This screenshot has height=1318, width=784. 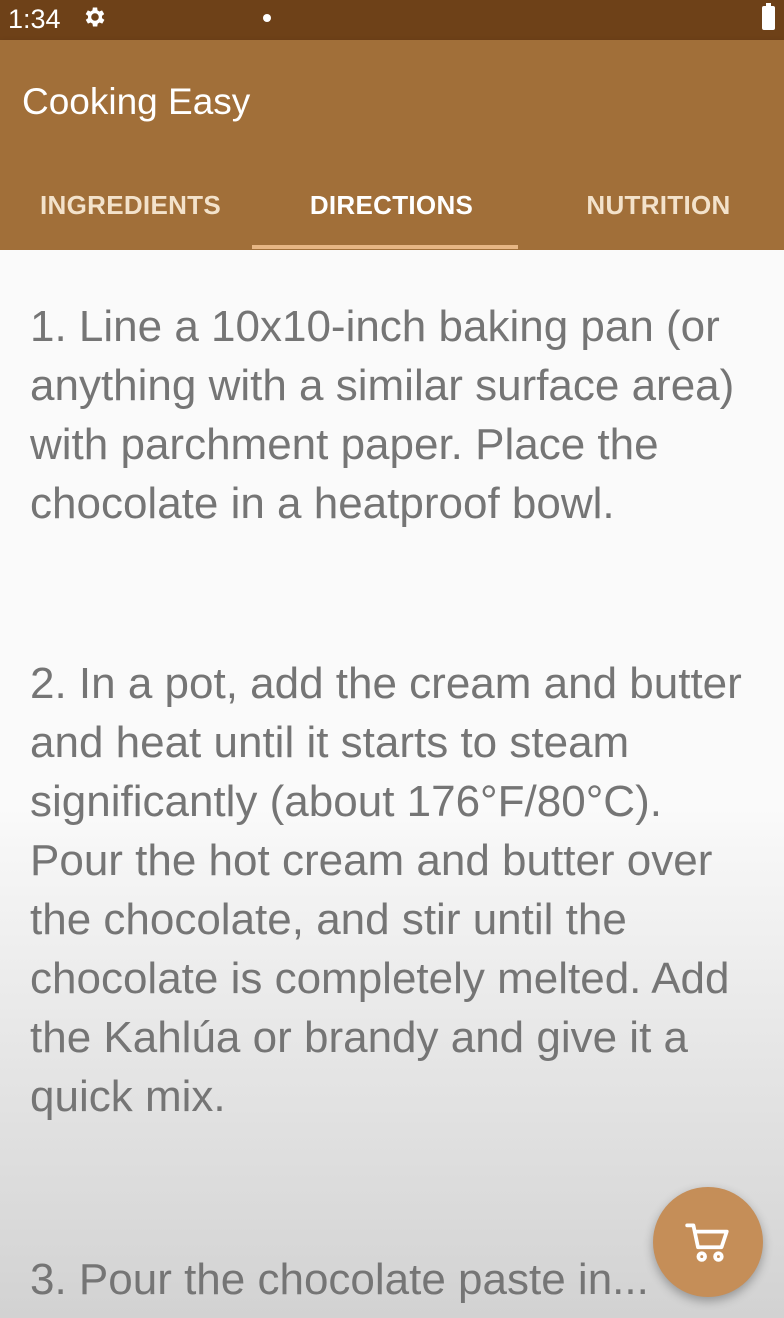 I want to click on battery-icon, so click(x=768, y=16).